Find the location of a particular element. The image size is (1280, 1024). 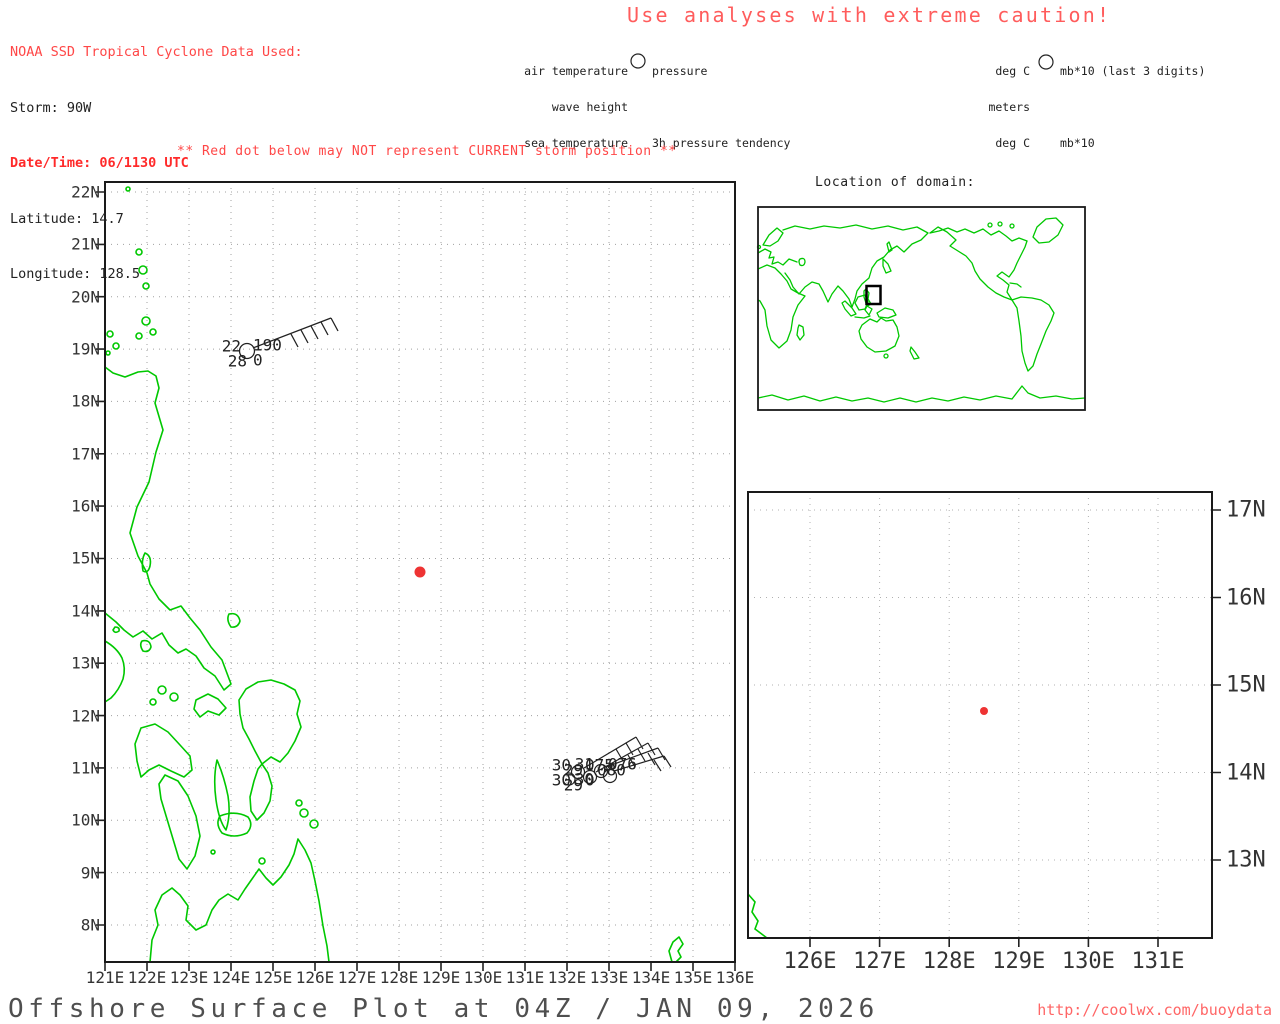

storm-dot-main is located at coordinates (420, 572).